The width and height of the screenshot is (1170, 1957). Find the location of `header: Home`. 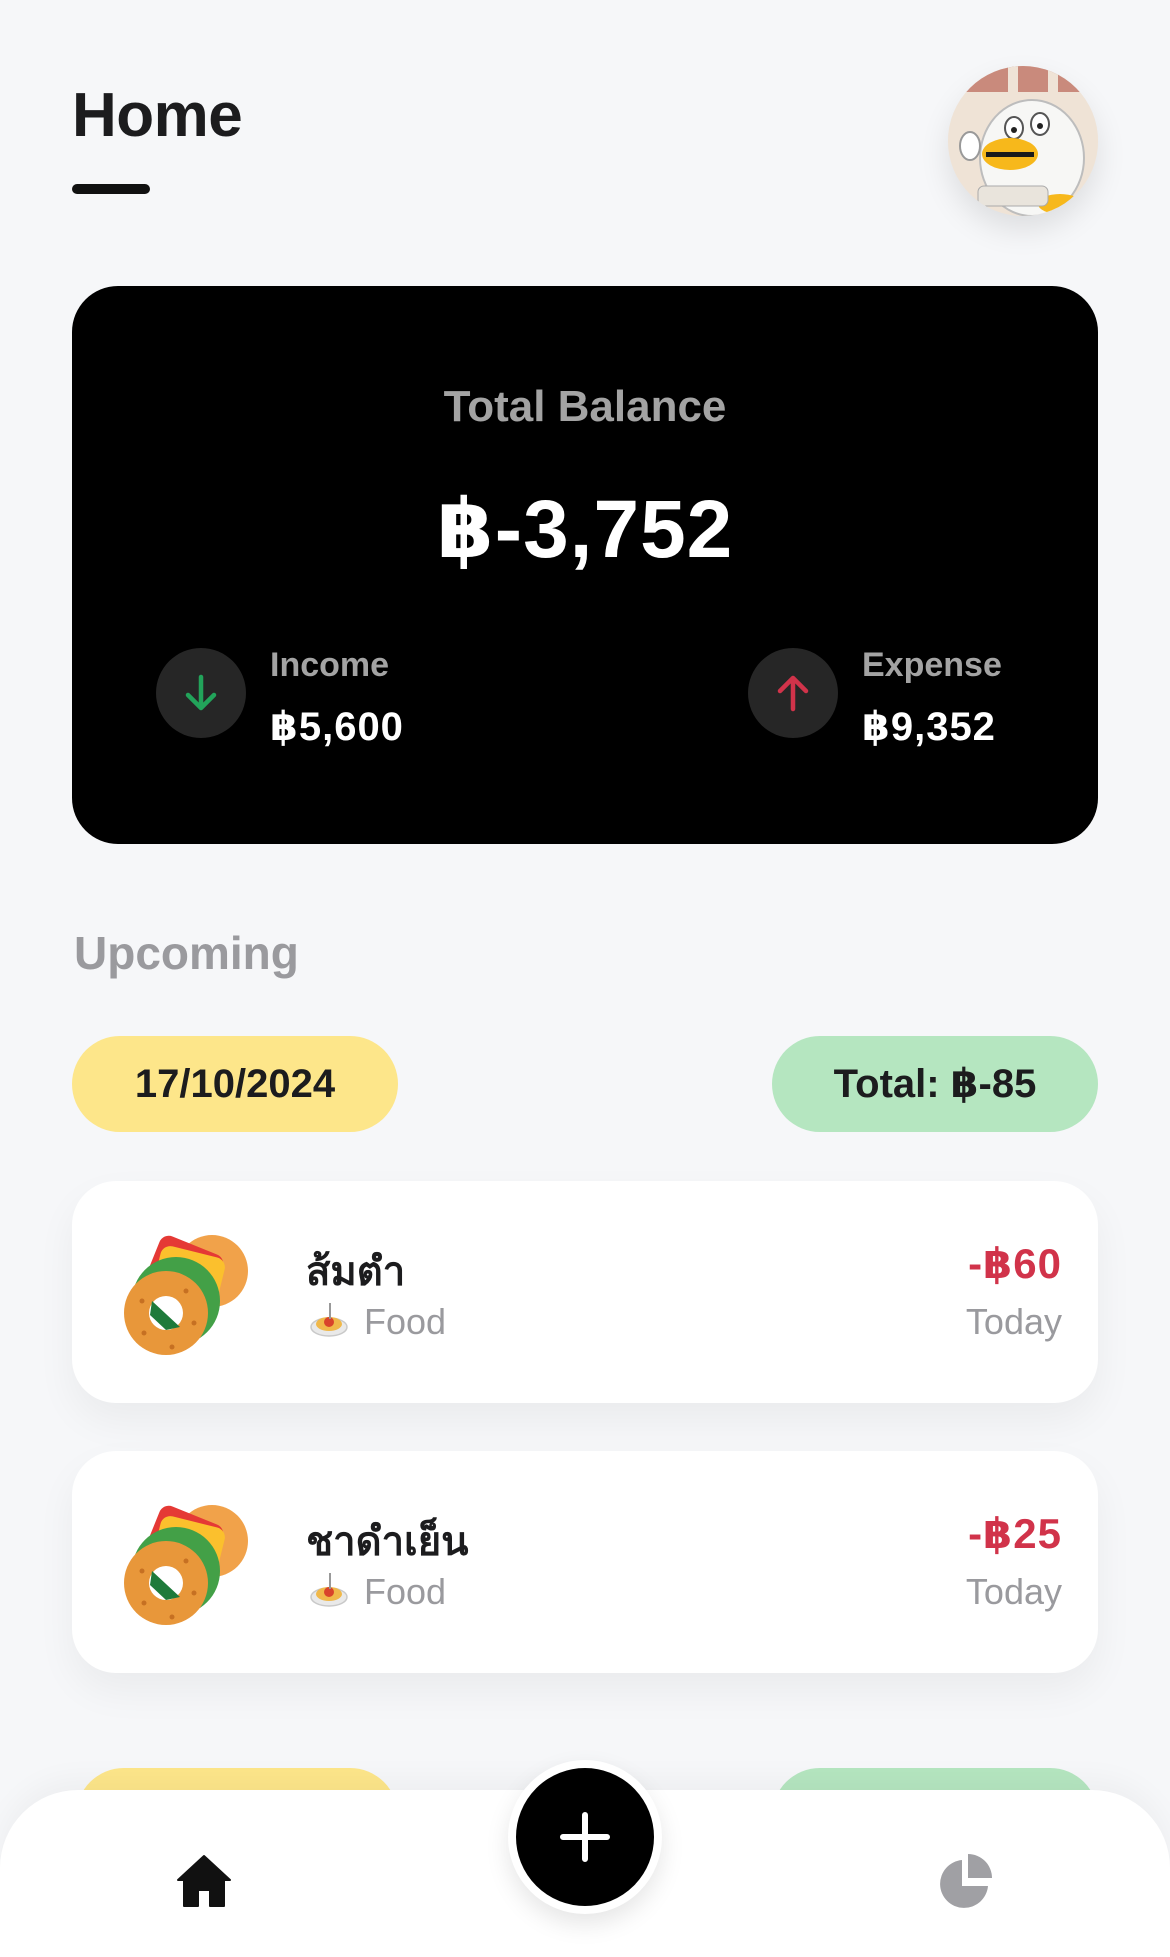

header: Home is located at coordinates (585, 143).